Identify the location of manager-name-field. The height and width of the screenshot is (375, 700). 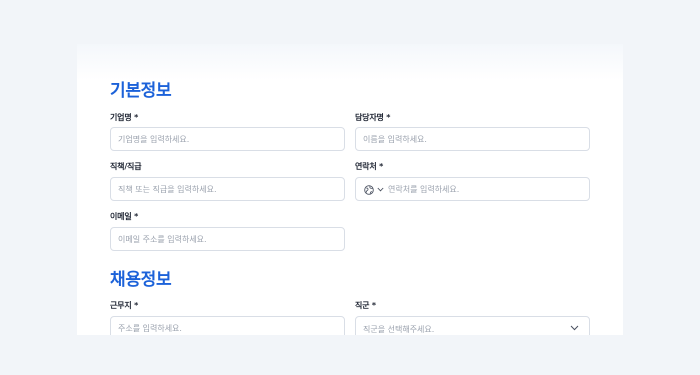
(472, 139).